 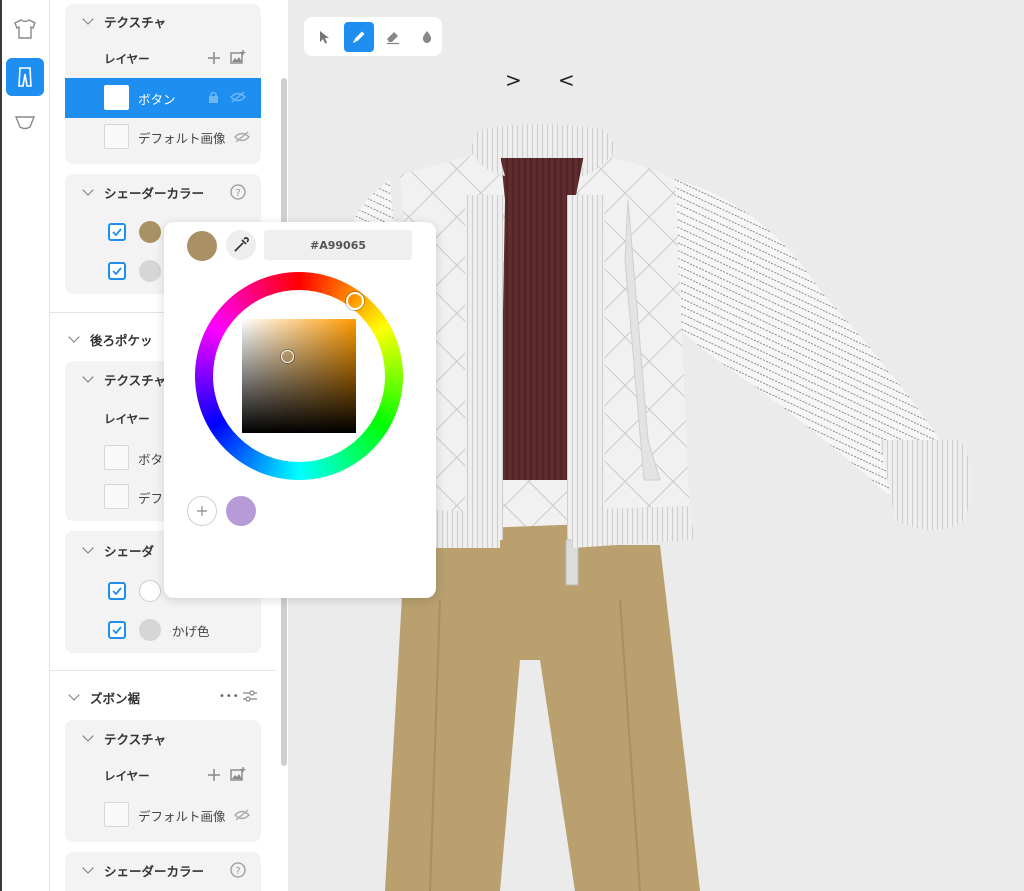 I want to click on layer-name: ボタ, so click(x=151, y=459).